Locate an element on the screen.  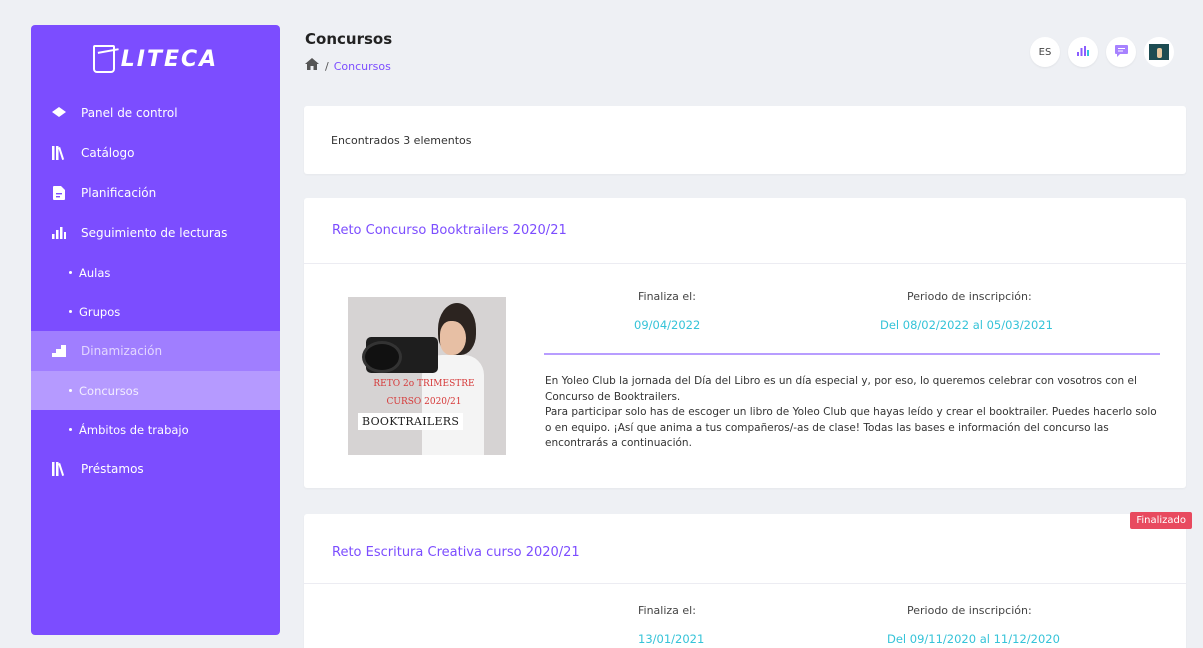
sidebar-group-dinamizacion: Dinamización is located at coordinates (155, 351).